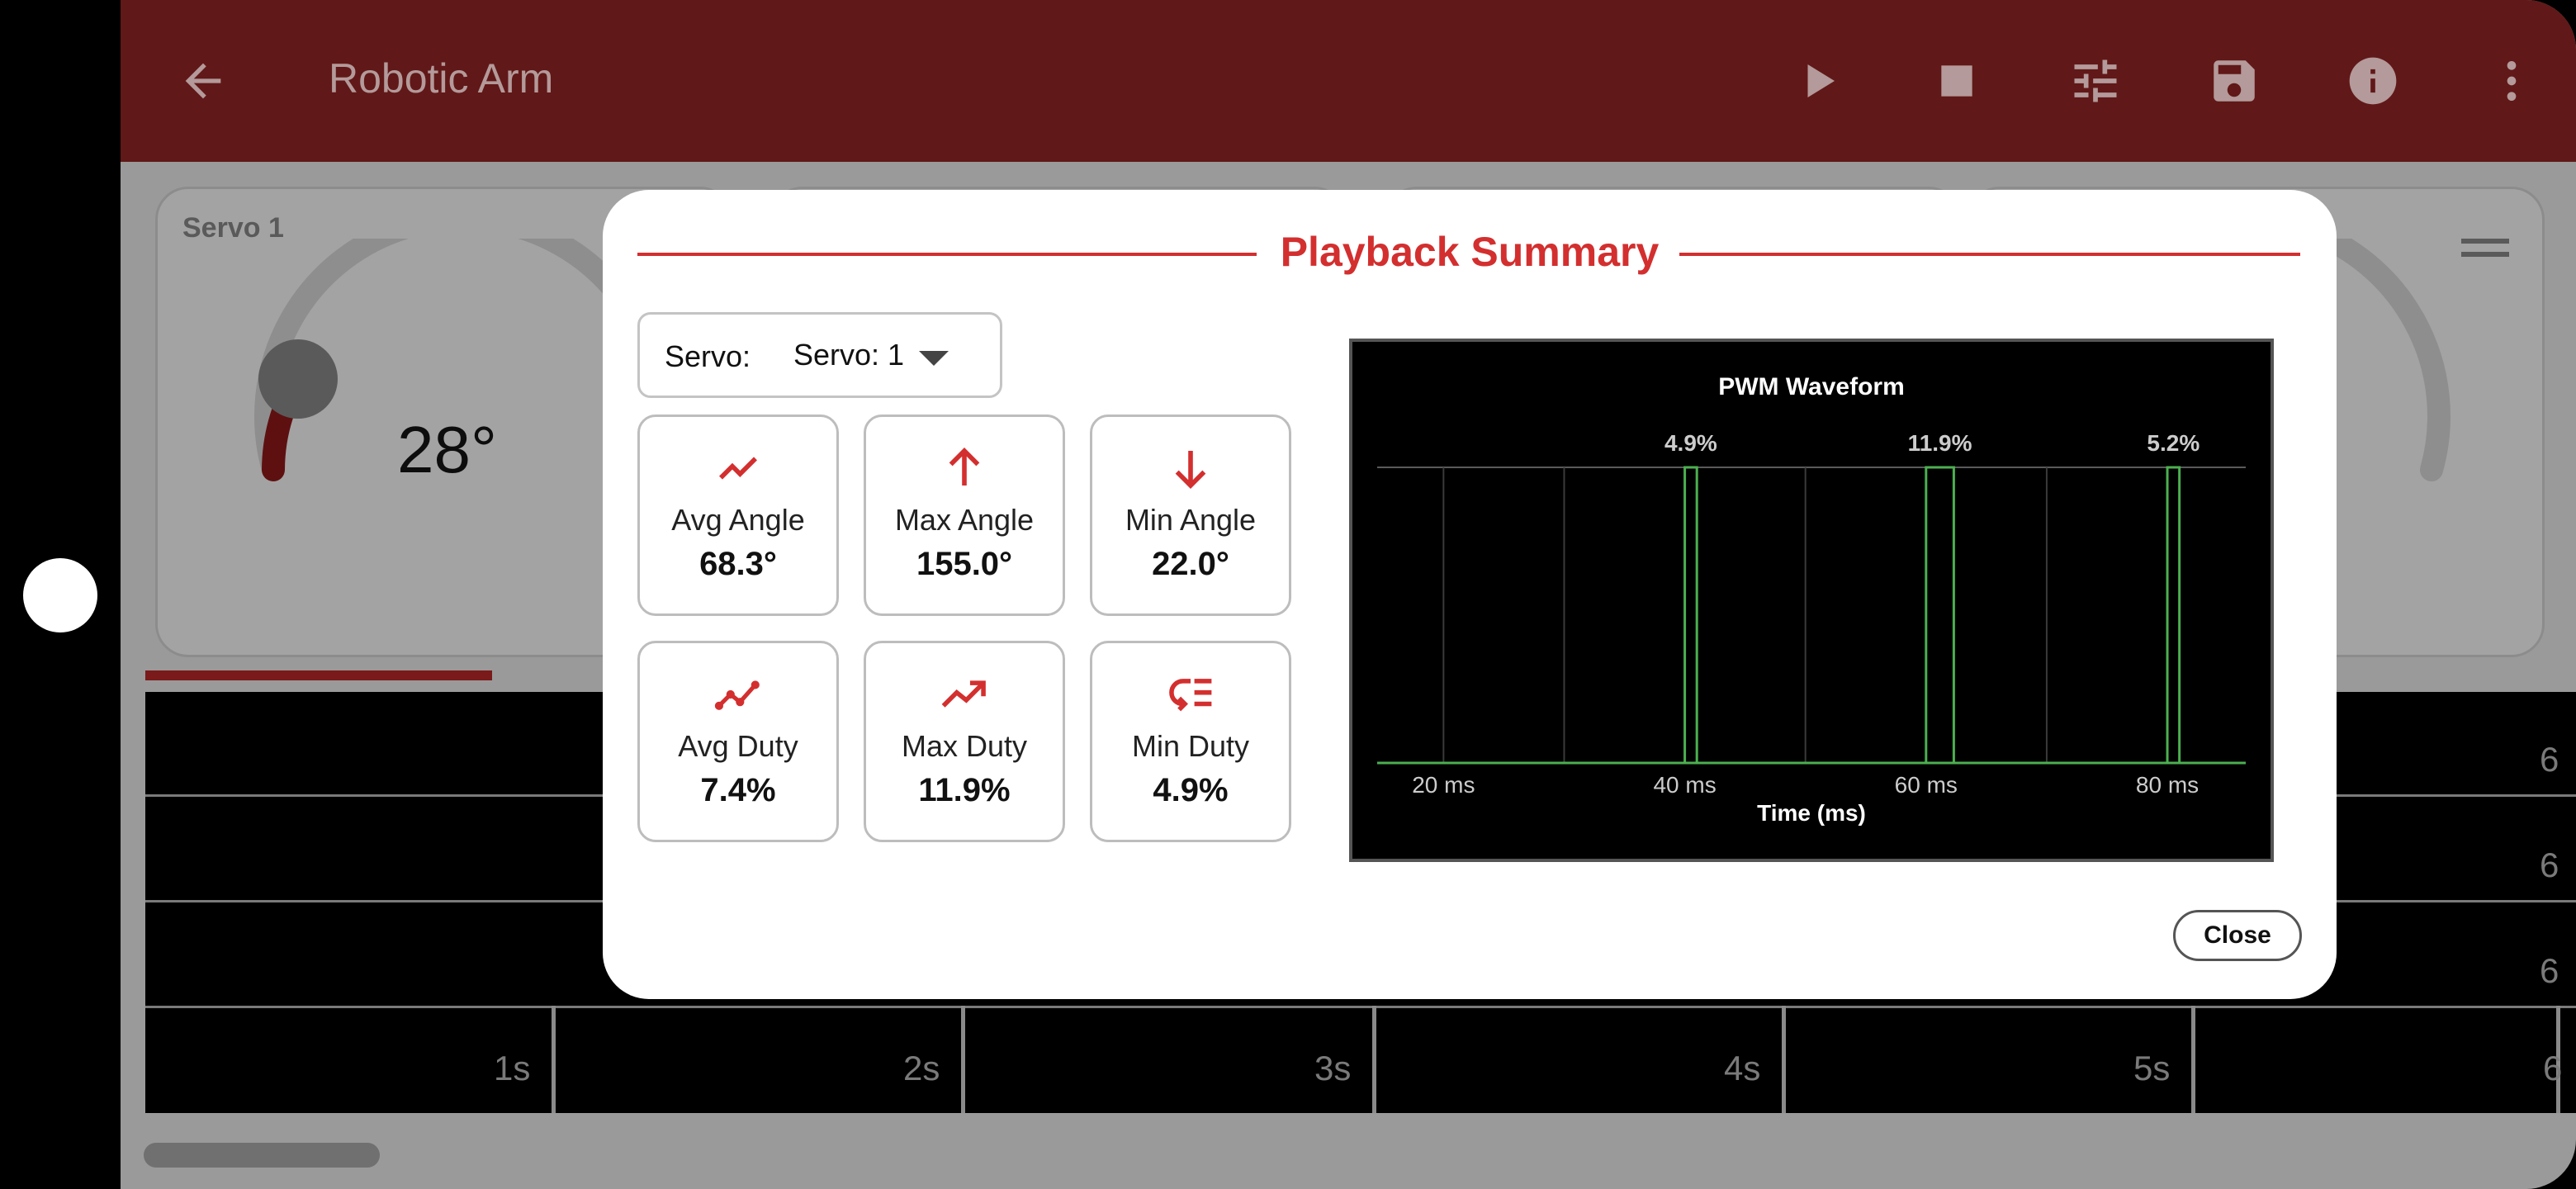  I want to click on tune-icon, so click(2095, 81).